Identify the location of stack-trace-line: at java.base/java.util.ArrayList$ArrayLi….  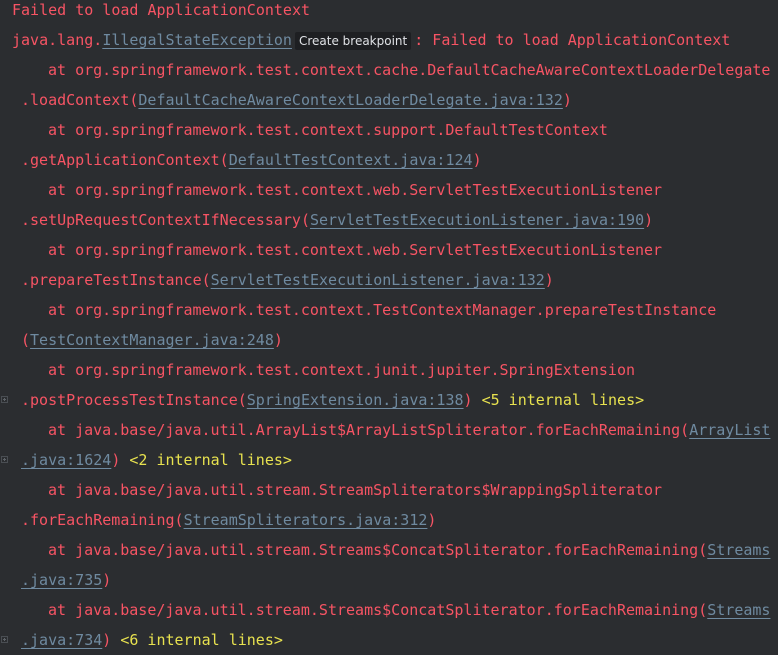
(389, 430).